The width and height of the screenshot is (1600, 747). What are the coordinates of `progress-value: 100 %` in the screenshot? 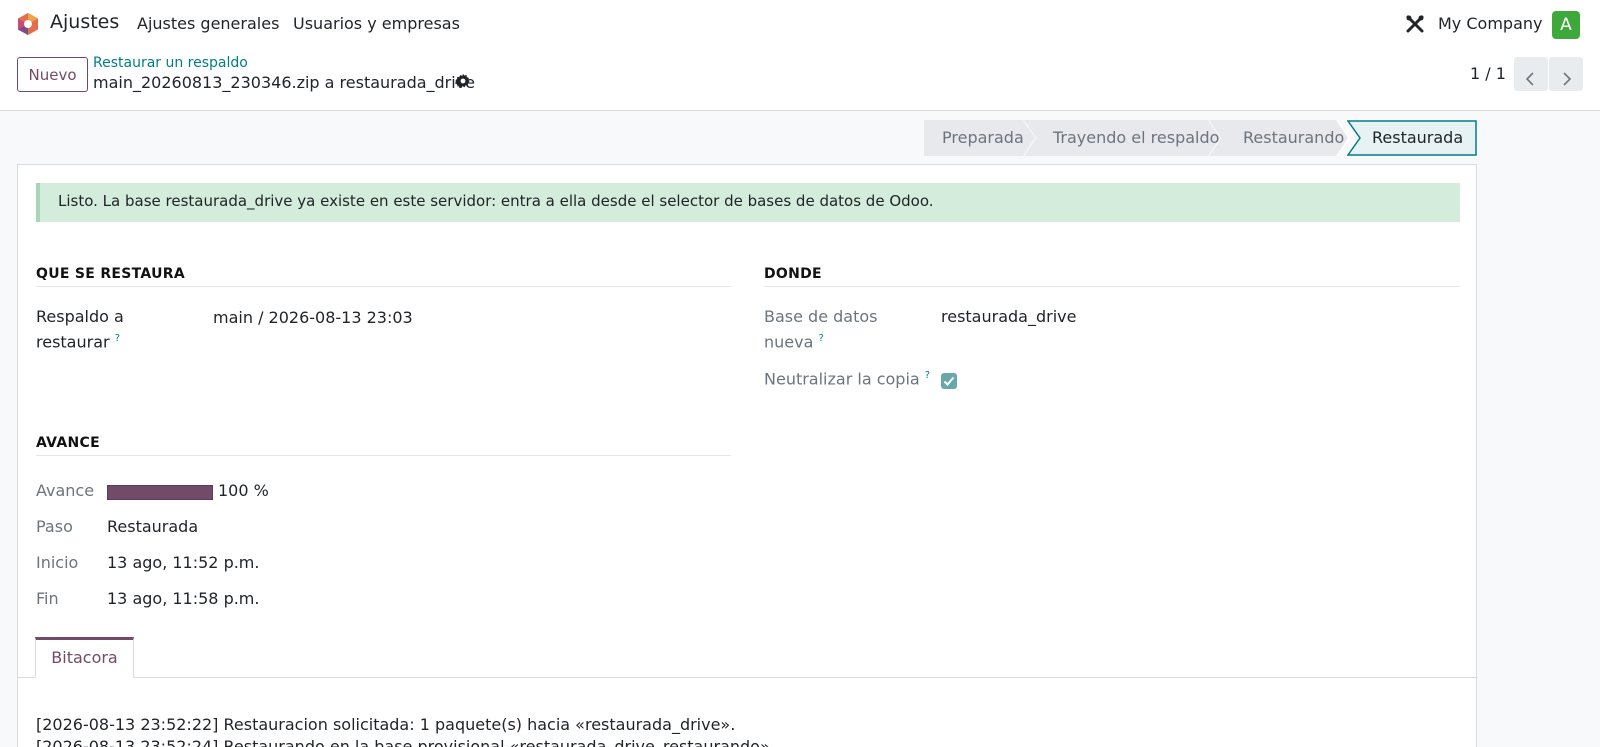 It's located at (243, 490).